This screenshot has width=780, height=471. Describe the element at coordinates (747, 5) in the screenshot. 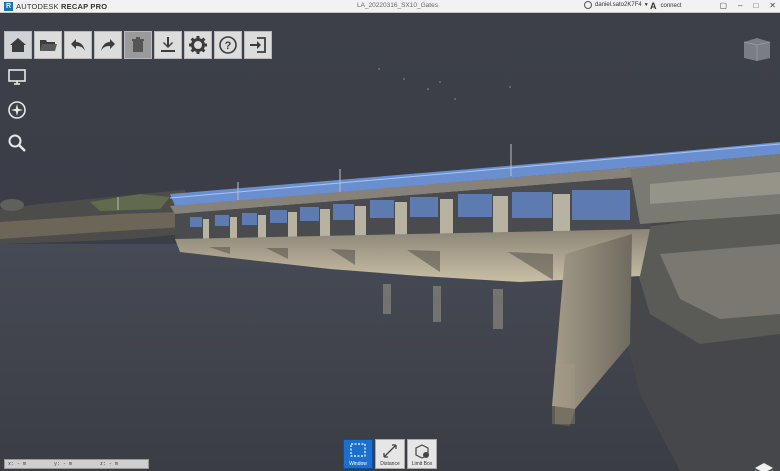

I see `window-controls: ▢ – □ ✕` at that location.